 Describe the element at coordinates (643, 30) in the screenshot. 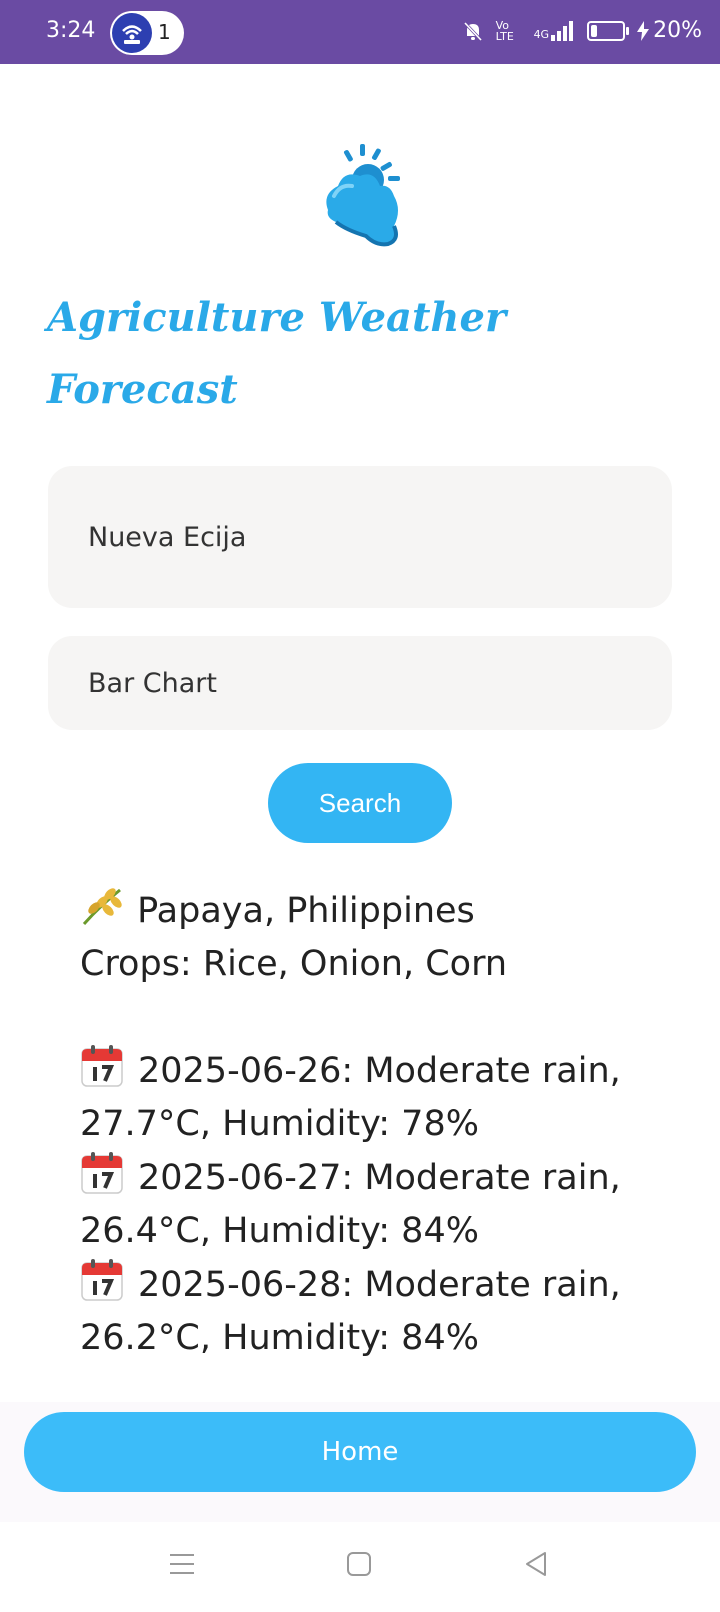

I see `charging-bolt-icon` at that location.